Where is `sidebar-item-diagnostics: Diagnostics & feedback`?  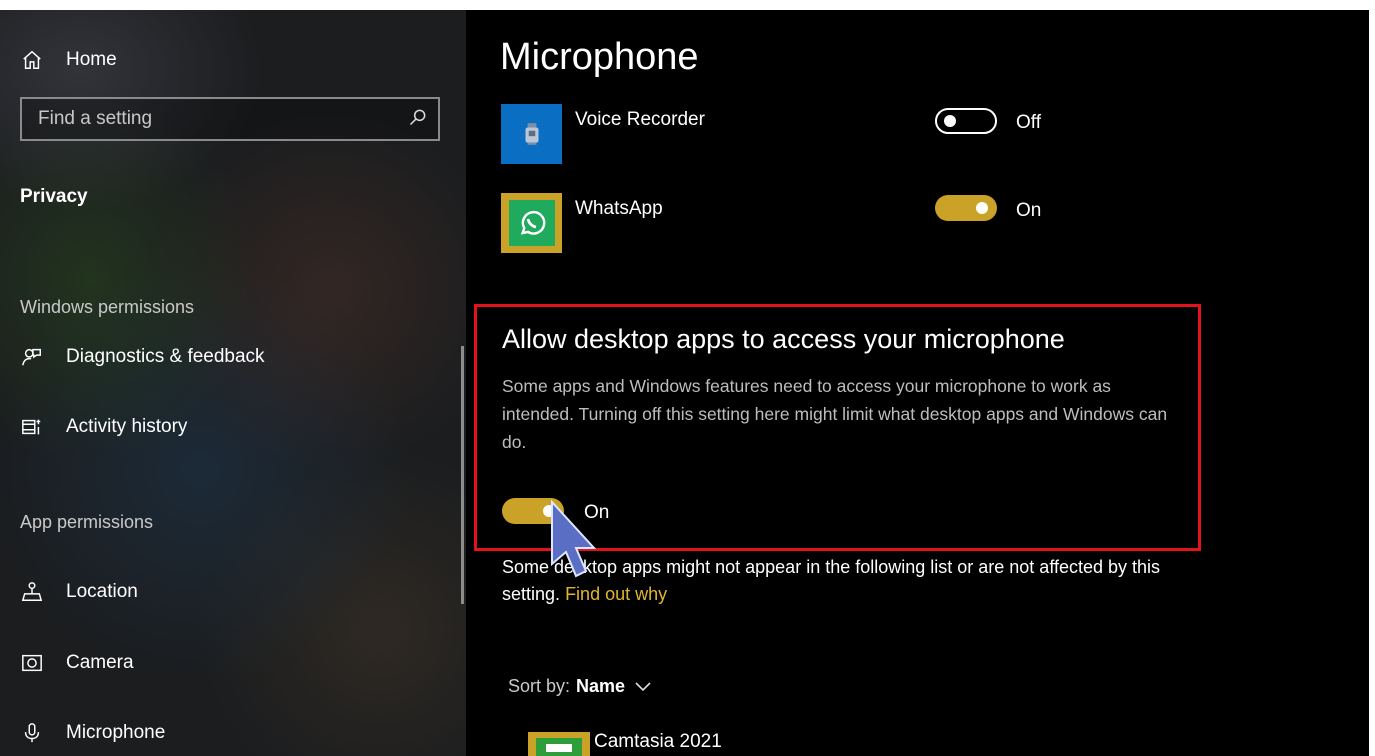 sidebar-item-diagnostics: Diagnostics & feedback is located at coordinates (142, 357).